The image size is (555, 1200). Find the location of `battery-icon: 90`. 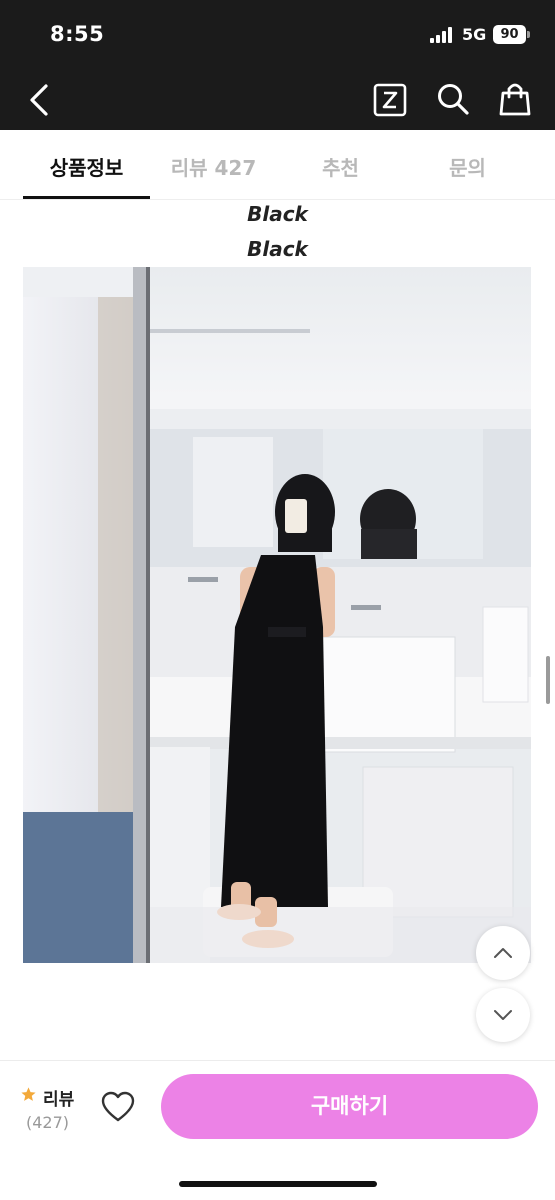

battery-icon: 90 is located at coordinates (509, 34).